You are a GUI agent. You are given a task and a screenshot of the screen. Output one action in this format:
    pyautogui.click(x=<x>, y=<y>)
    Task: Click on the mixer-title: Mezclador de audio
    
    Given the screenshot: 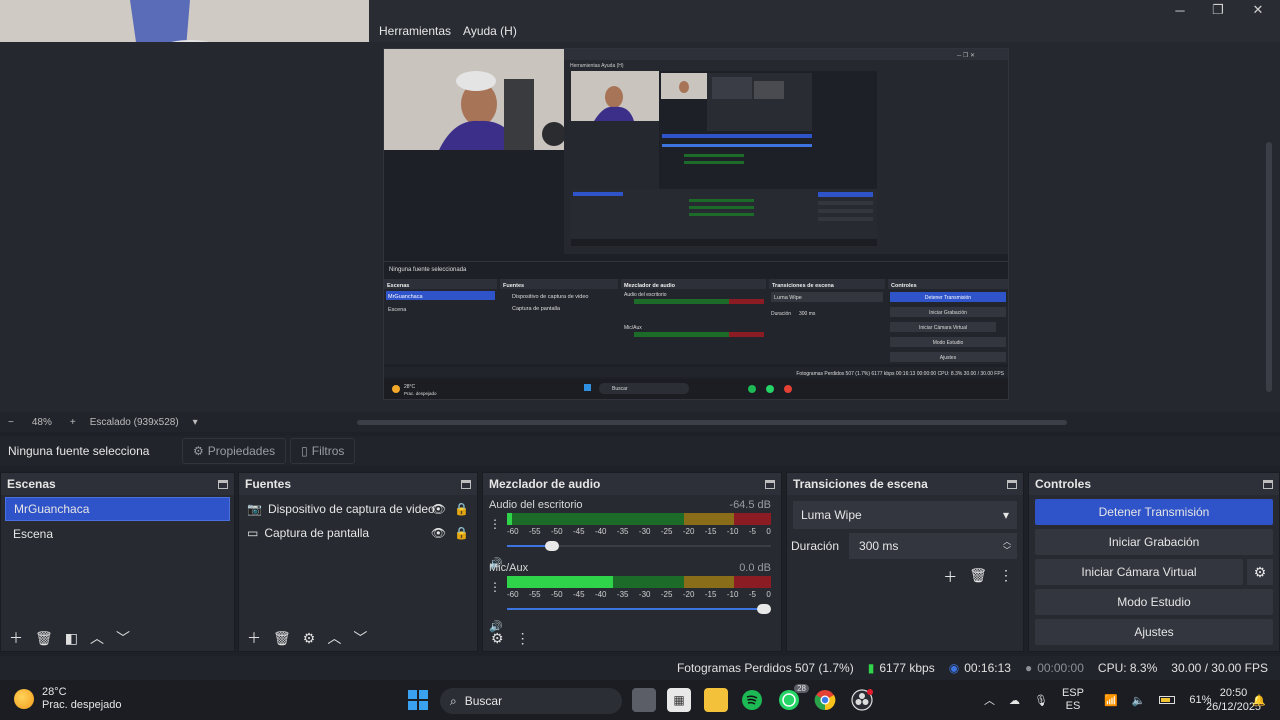 What is the action you would take?
    pyautogui.click(x=545, y=484)
    